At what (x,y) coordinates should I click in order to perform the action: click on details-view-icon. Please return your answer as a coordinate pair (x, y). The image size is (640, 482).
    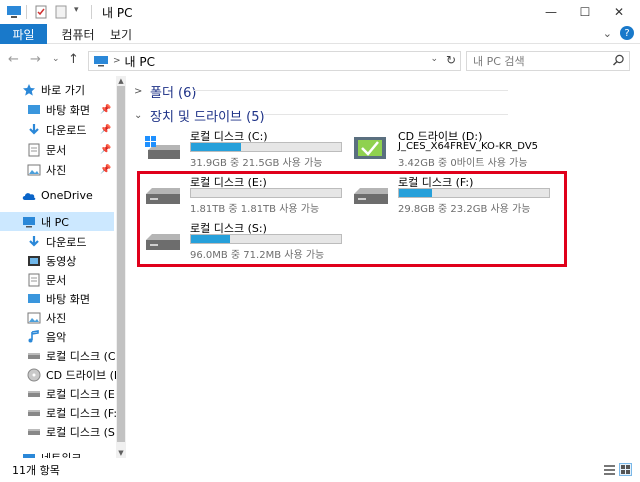
    Looking at the image, I should click on (609, 469).